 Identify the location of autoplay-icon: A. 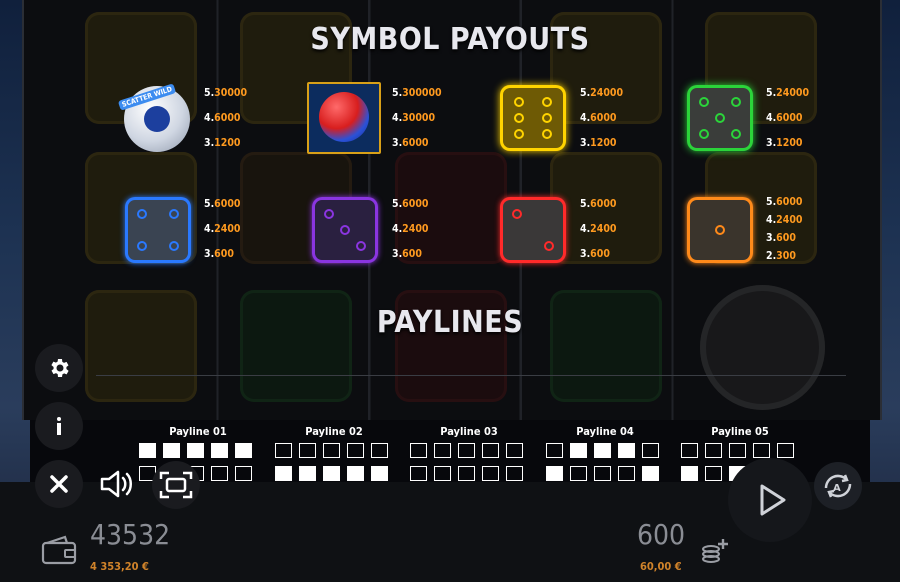
(838, 486).